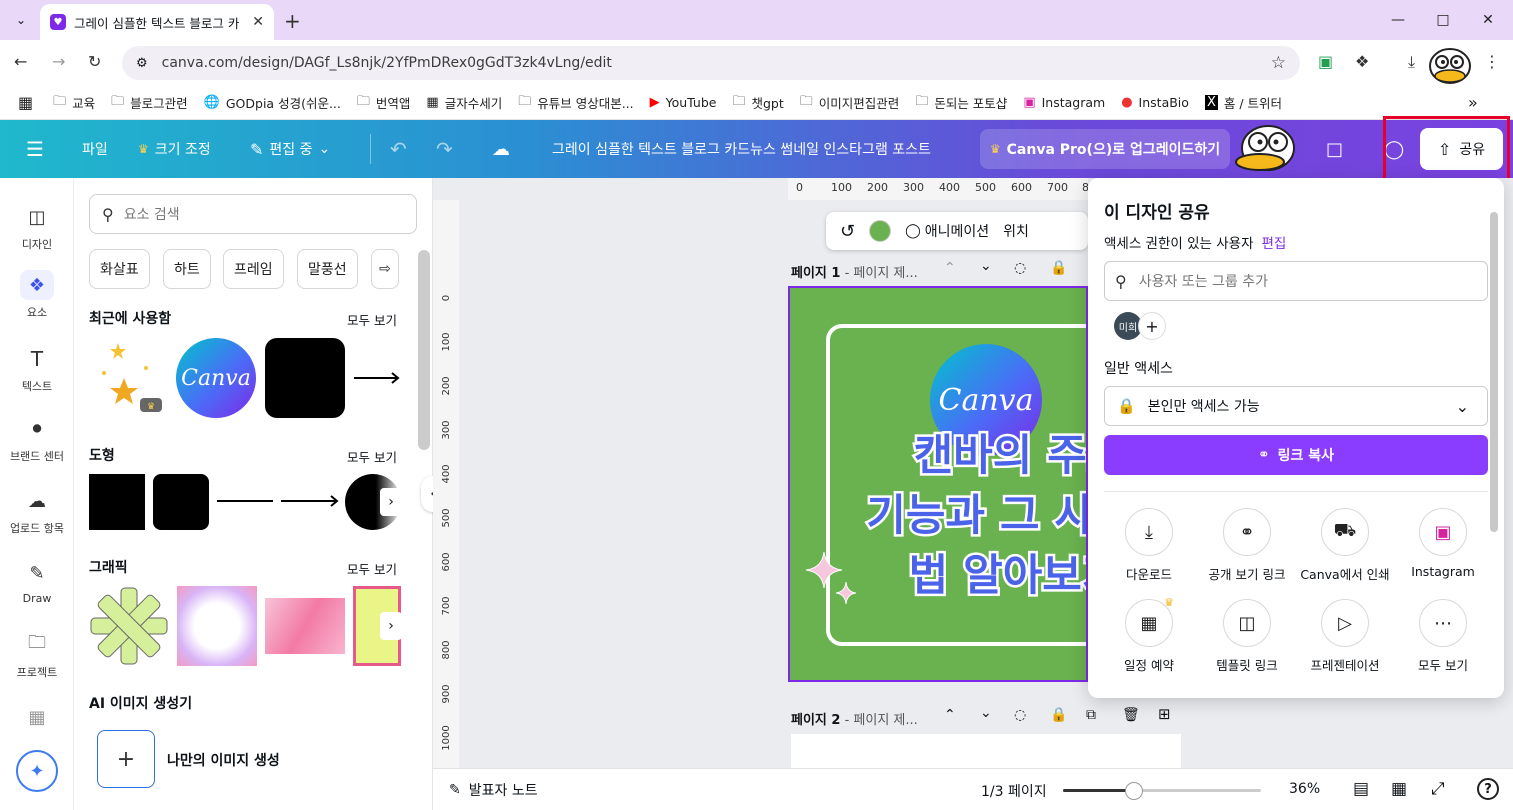 This screenshot has height=810, width=1513. What do you see at coordinates (1152, 326) in the screenshot?
I see `add-person-icon: +` at bounding box center [1152, 326].